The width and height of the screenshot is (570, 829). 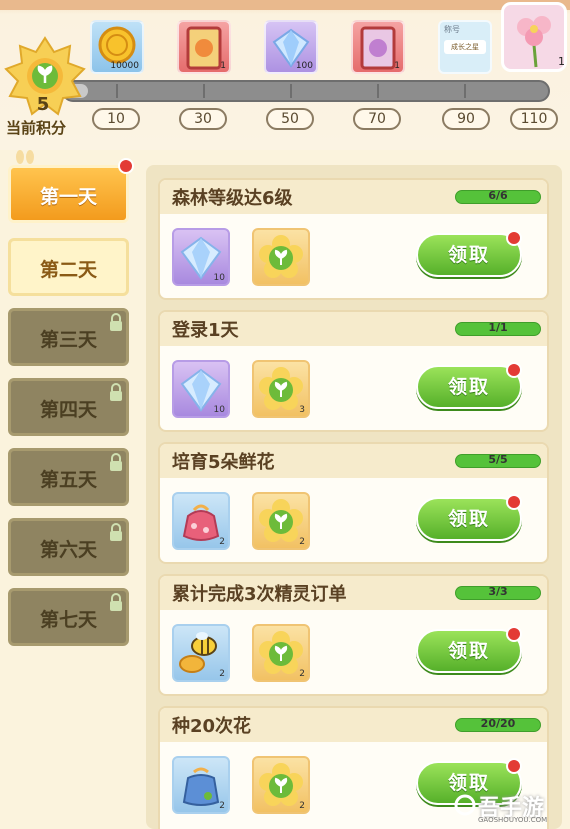 I want to click on tab-day-2: 第二天, so click(x=68, y=267).